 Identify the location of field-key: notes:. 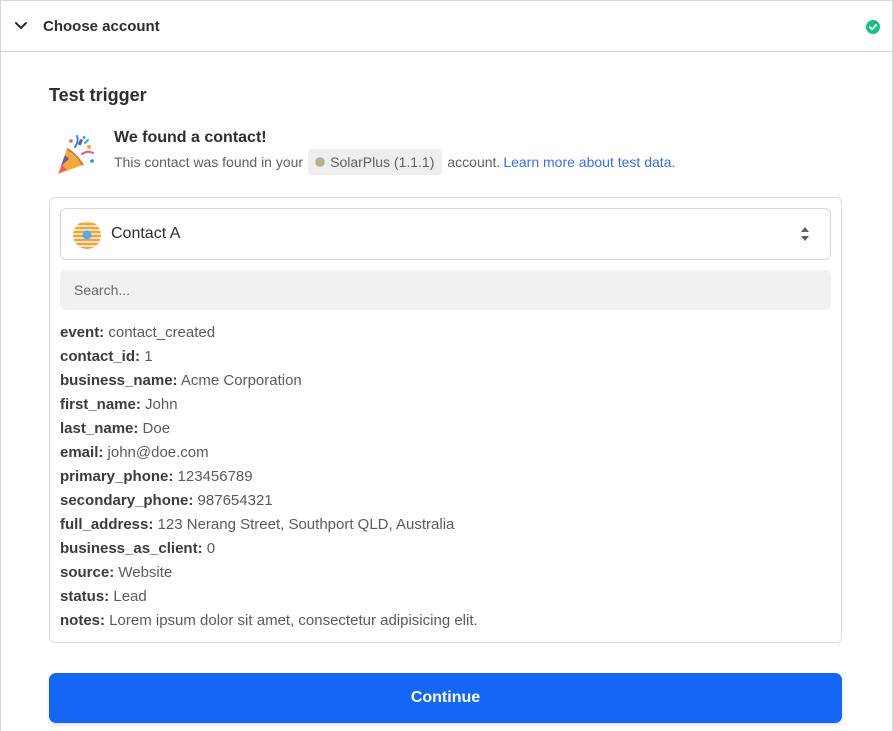
(82, 620).